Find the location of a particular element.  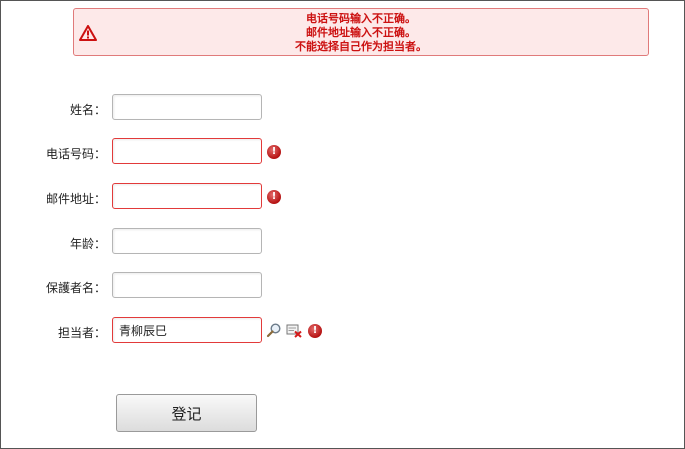

email-error-icon: ! is located at coordinates (274, 197).